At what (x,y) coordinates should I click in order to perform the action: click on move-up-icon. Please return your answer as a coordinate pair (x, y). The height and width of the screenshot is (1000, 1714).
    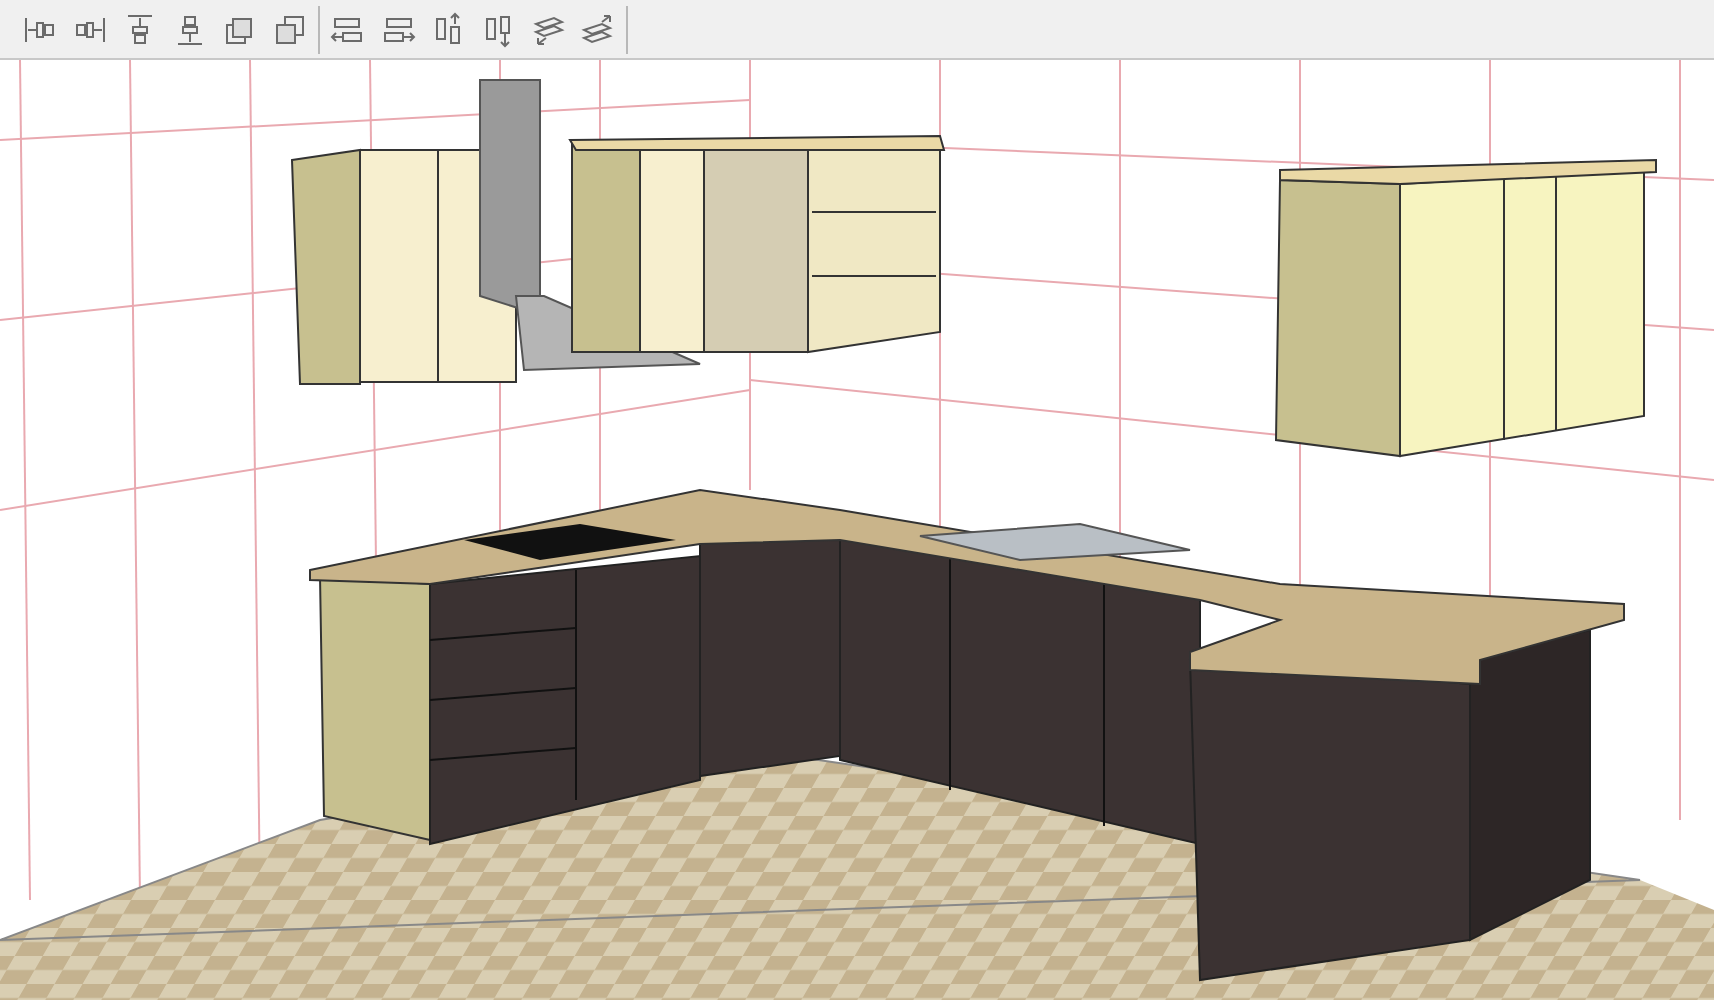
    Looking at the image, I should click on (448, 29).